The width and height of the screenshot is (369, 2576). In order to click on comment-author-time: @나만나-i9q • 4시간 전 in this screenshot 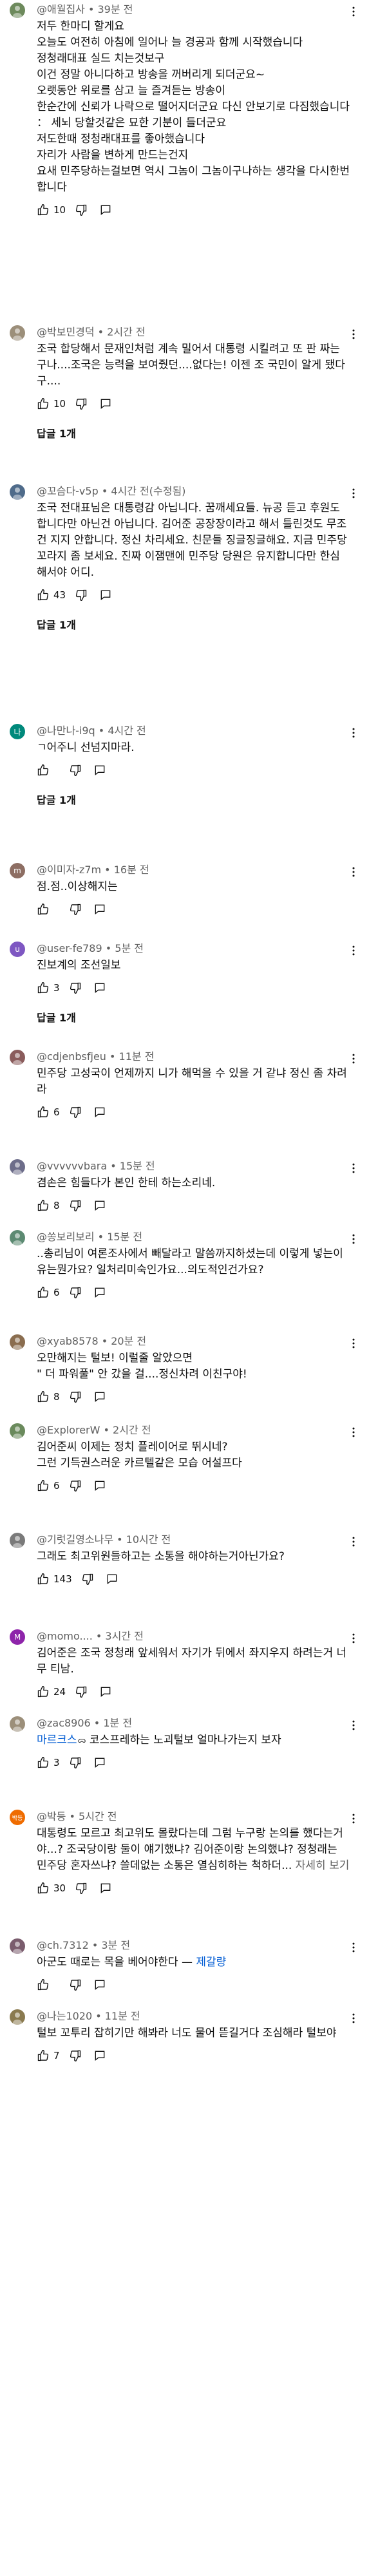, I will do `click(193, 731)`.